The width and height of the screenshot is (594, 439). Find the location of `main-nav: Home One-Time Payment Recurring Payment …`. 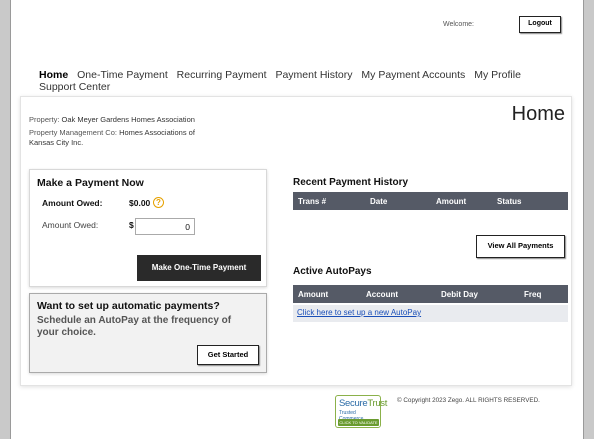

main-nav: Home One-Time Payment Recurring Payment … is located at coordinates (304, 81).